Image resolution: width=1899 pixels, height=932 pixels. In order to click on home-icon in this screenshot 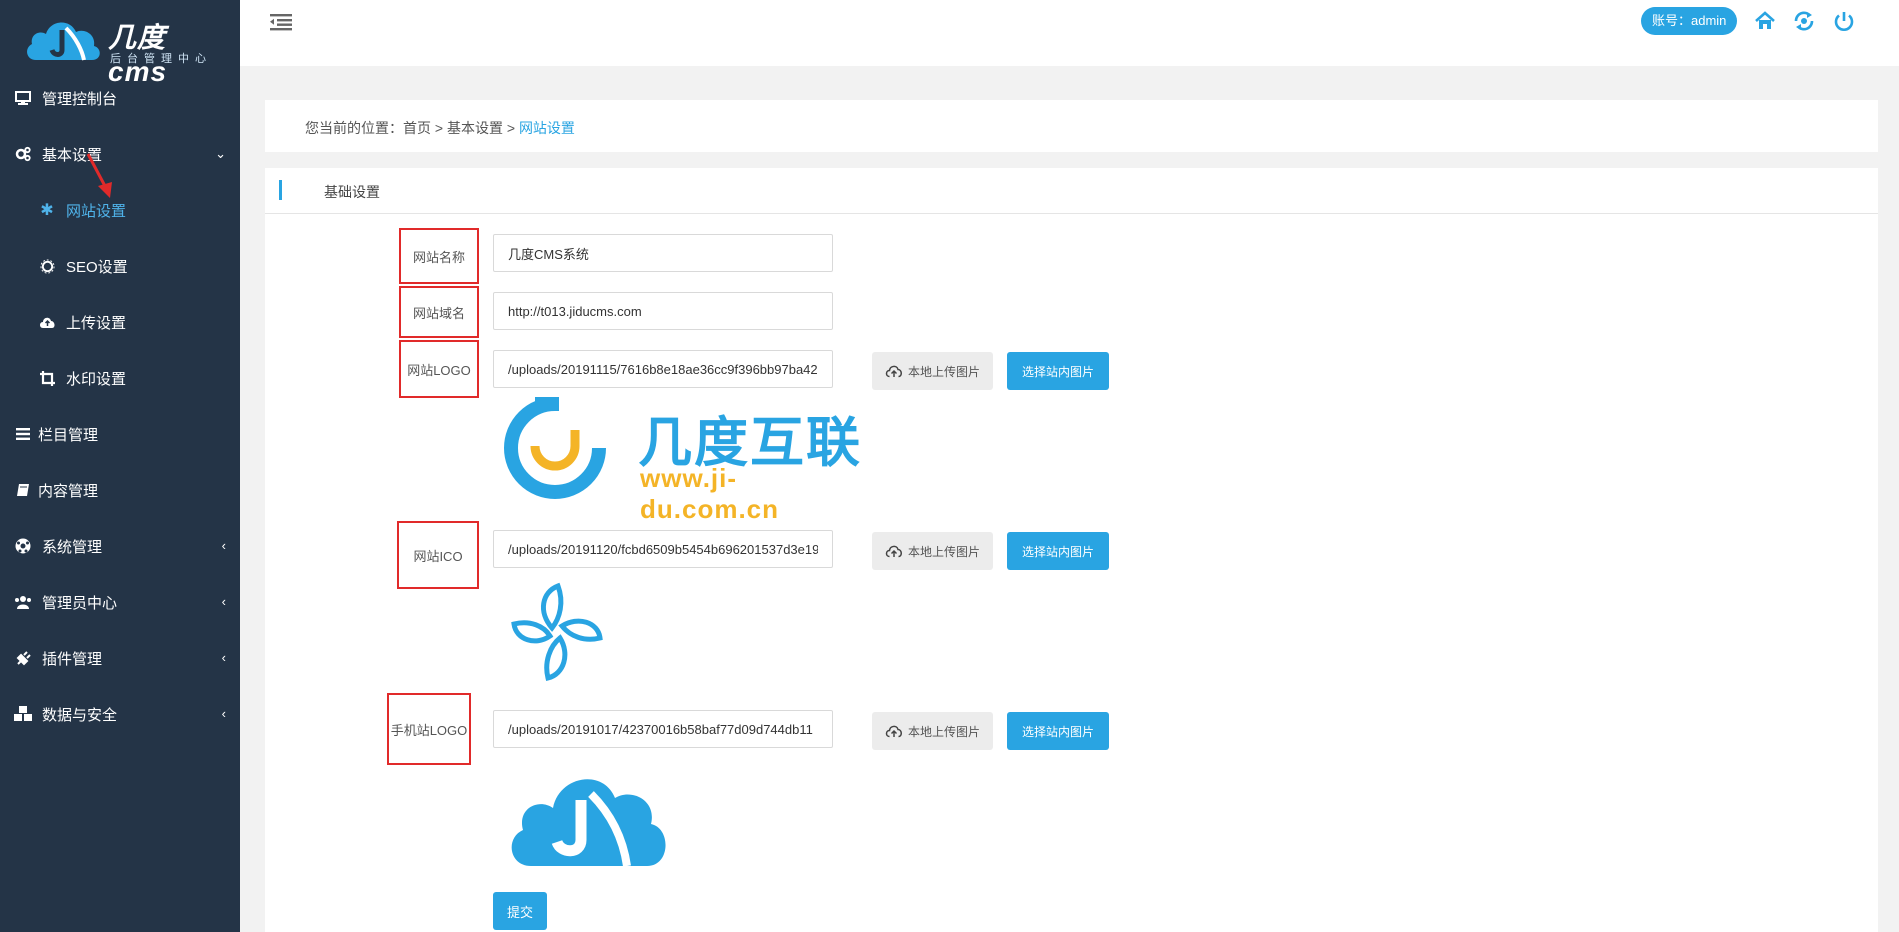, I will do `click(1765, 21)`.